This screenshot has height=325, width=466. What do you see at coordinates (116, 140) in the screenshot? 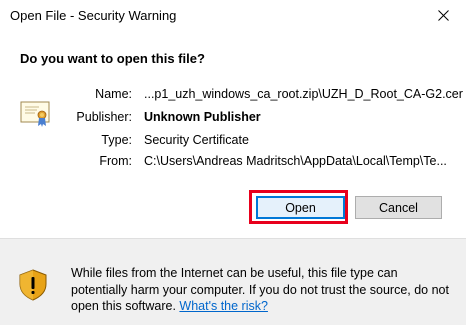
I see `type-label: Type:` at bounding box center [116, 140].